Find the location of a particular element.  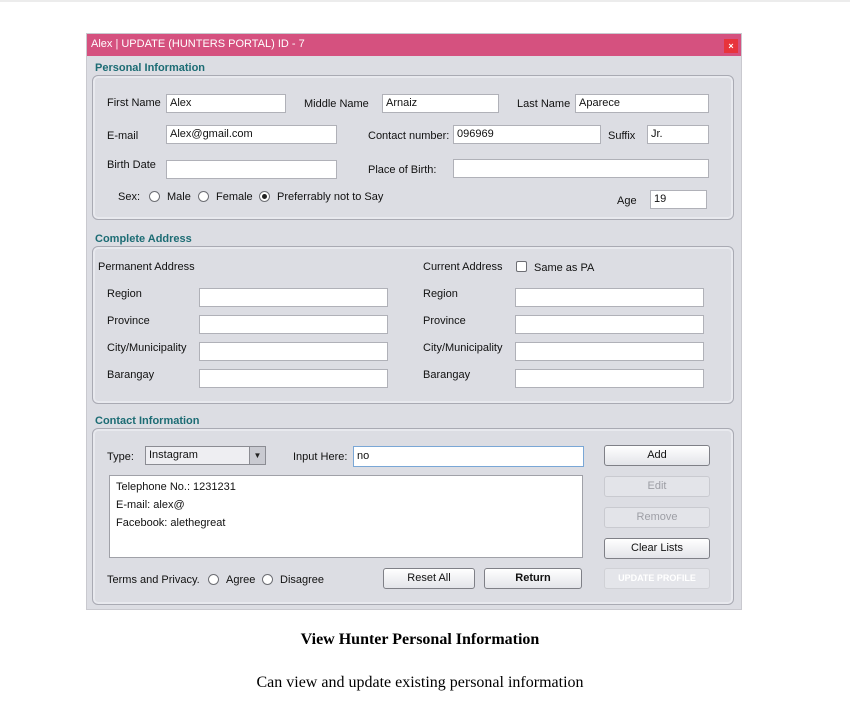

age-field: 19 is located at coordinates (678, 199).